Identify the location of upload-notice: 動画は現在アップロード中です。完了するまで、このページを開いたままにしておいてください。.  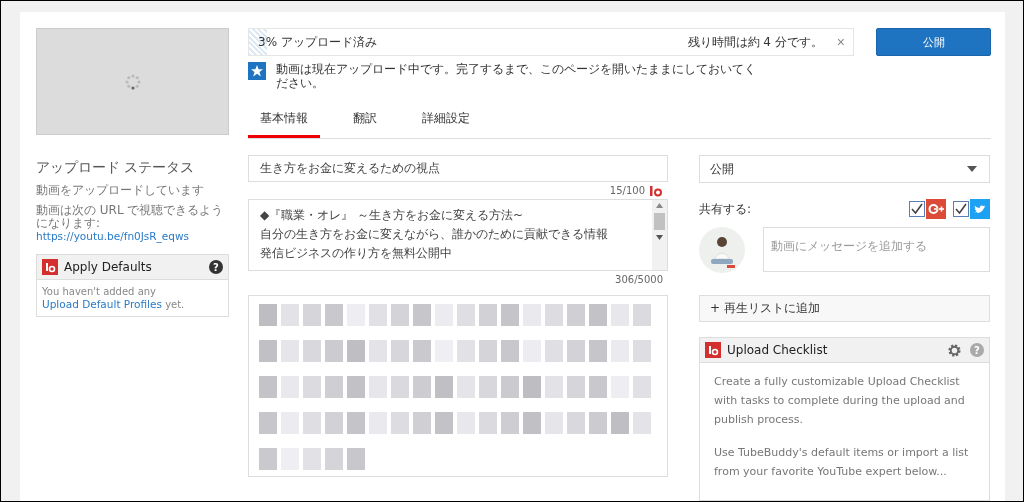
(516, 76).